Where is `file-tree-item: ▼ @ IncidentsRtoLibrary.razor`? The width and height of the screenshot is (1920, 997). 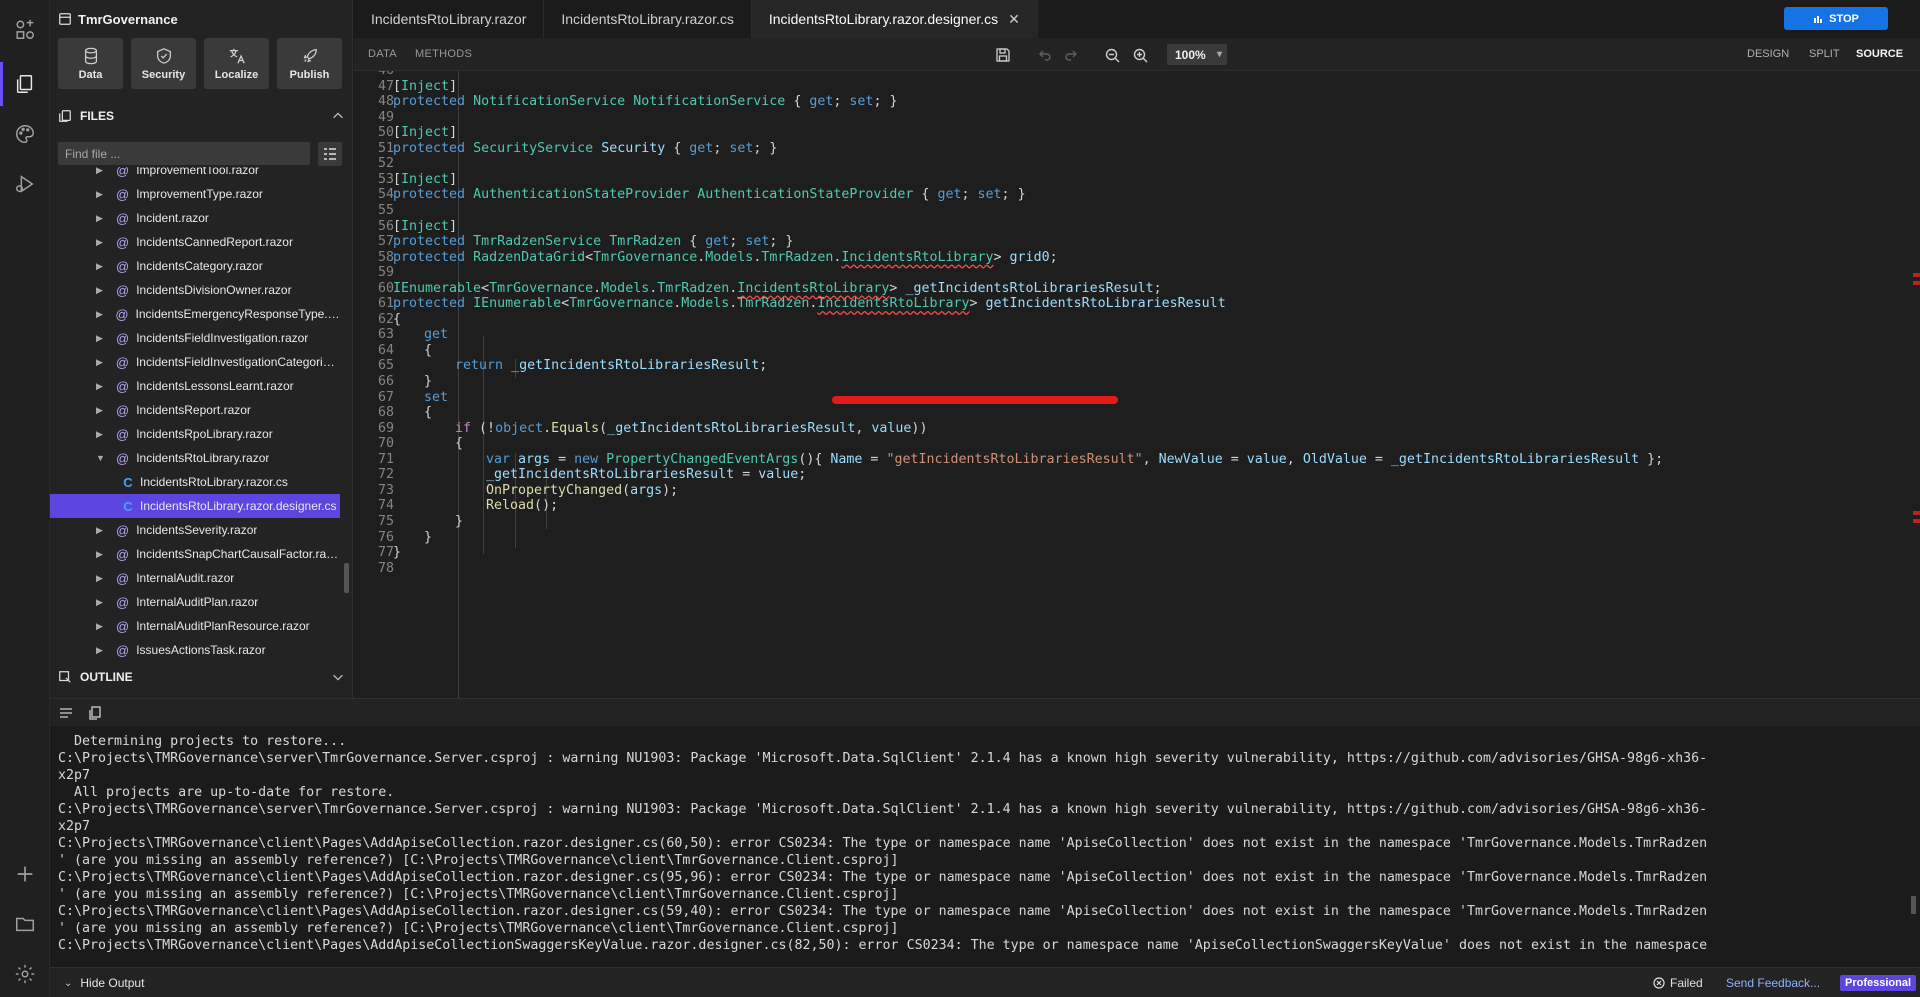
file-tree-item: ▼ @ IncidentsRtoLibrary.razor is located at coordinates (195, 458).